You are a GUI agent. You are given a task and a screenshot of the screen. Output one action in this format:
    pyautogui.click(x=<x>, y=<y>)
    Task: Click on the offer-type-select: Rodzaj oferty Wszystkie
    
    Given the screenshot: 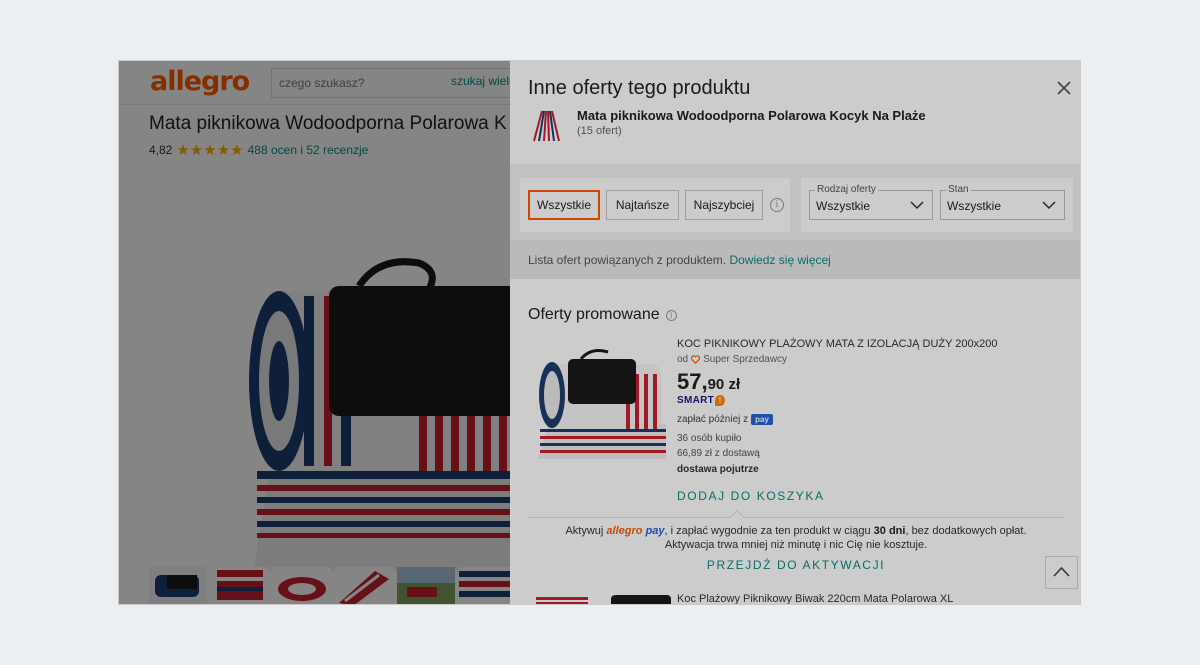 What is the action you would take?
    pyautogui.click(x=871, y=202)
    